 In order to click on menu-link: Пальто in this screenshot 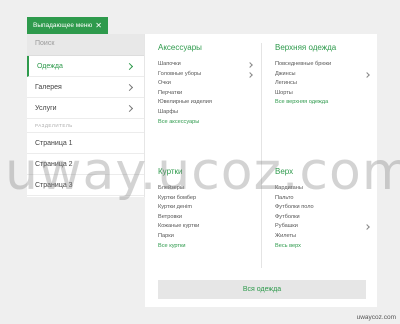, I will do `click(325, 199)`.